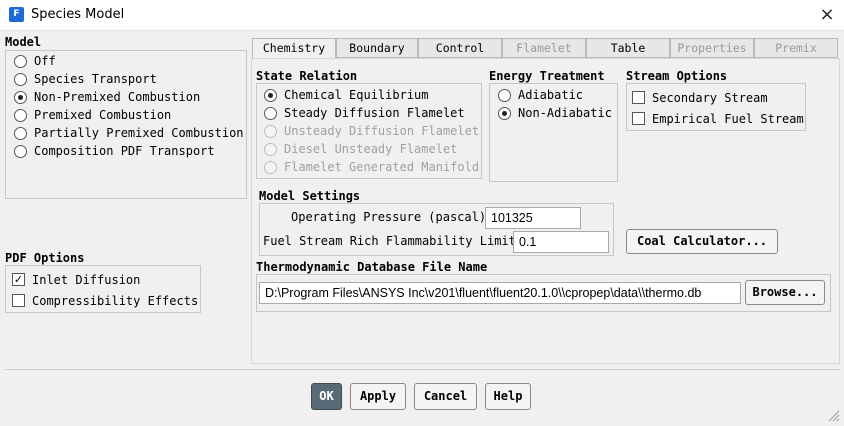 The width and height of the screenshot is (844, 426). I want to click on energy-option-adiabatic: Adiabatic, so click(555, 95).